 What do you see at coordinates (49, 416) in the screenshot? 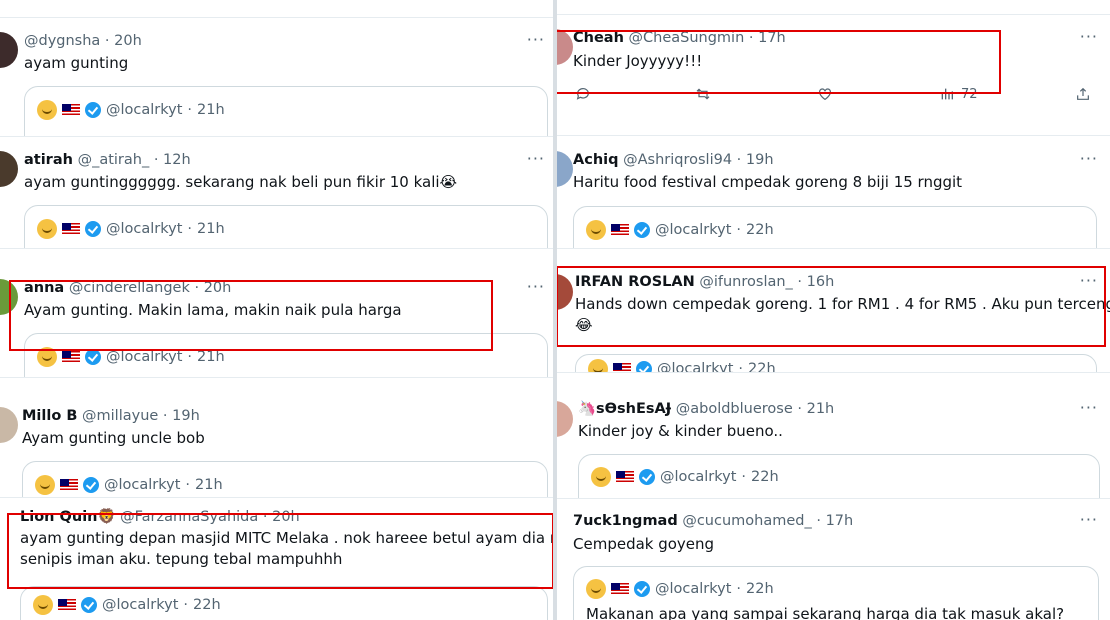
I see `display-name: Millo B` at bounding box center [49, 416].